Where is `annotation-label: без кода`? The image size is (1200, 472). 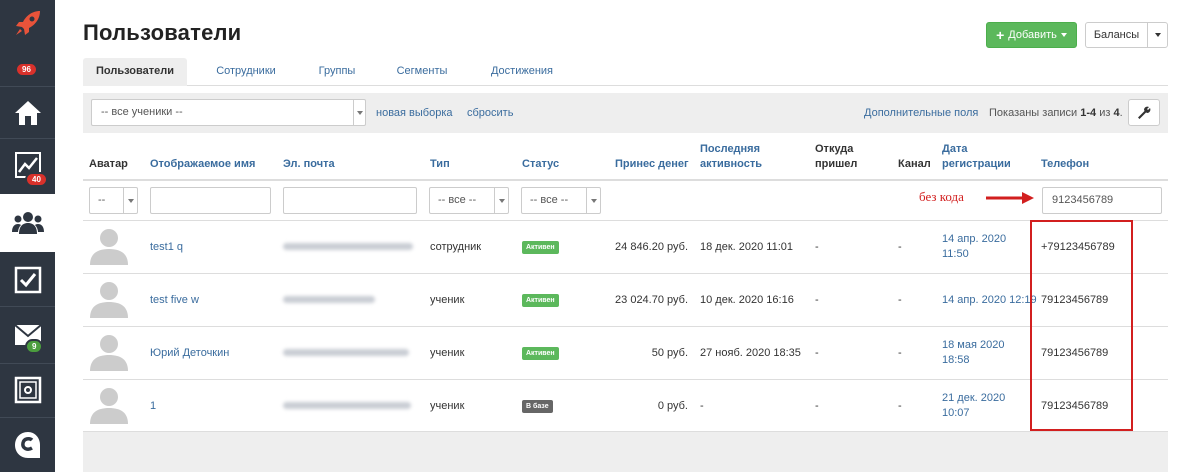
annotation-label: без кода is located at coordinates (941, 196).